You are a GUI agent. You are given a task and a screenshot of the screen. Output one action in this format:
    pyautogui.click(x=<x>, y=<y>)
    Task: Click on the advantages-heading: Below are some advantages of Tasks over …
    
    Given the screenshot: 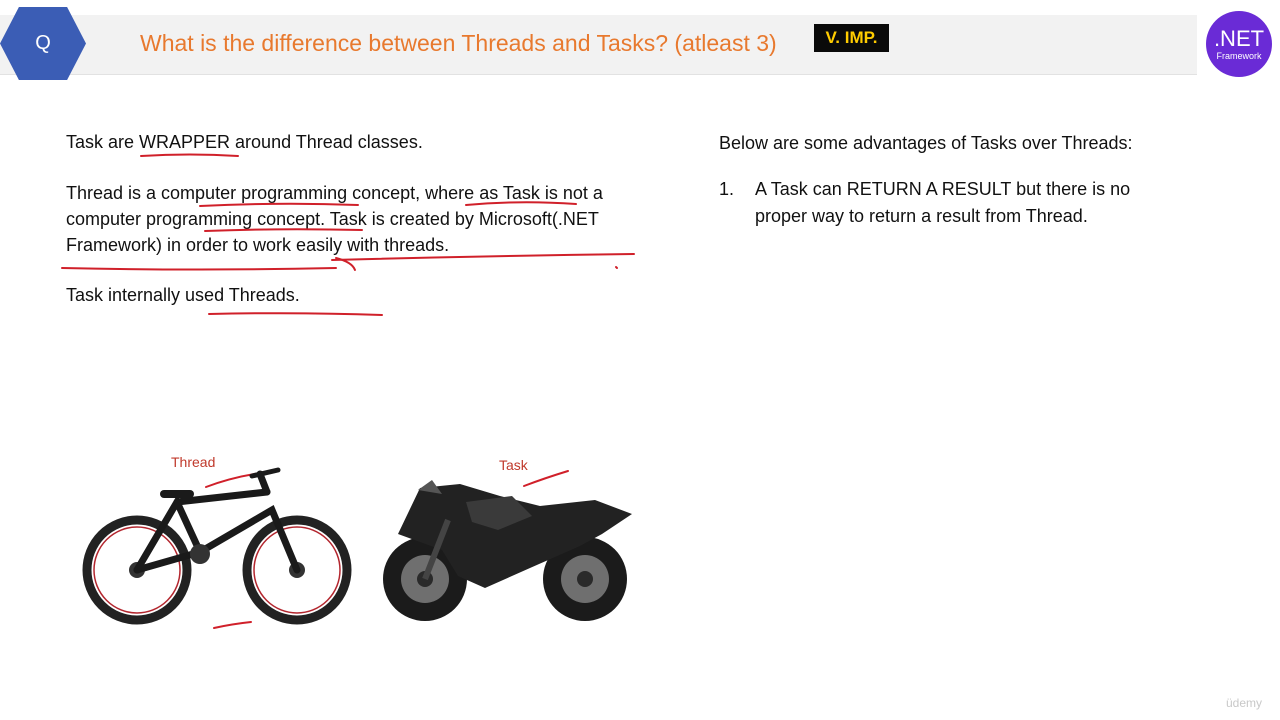 What is the action you would take?
    pyautogui.click(x=926, y=143)
    